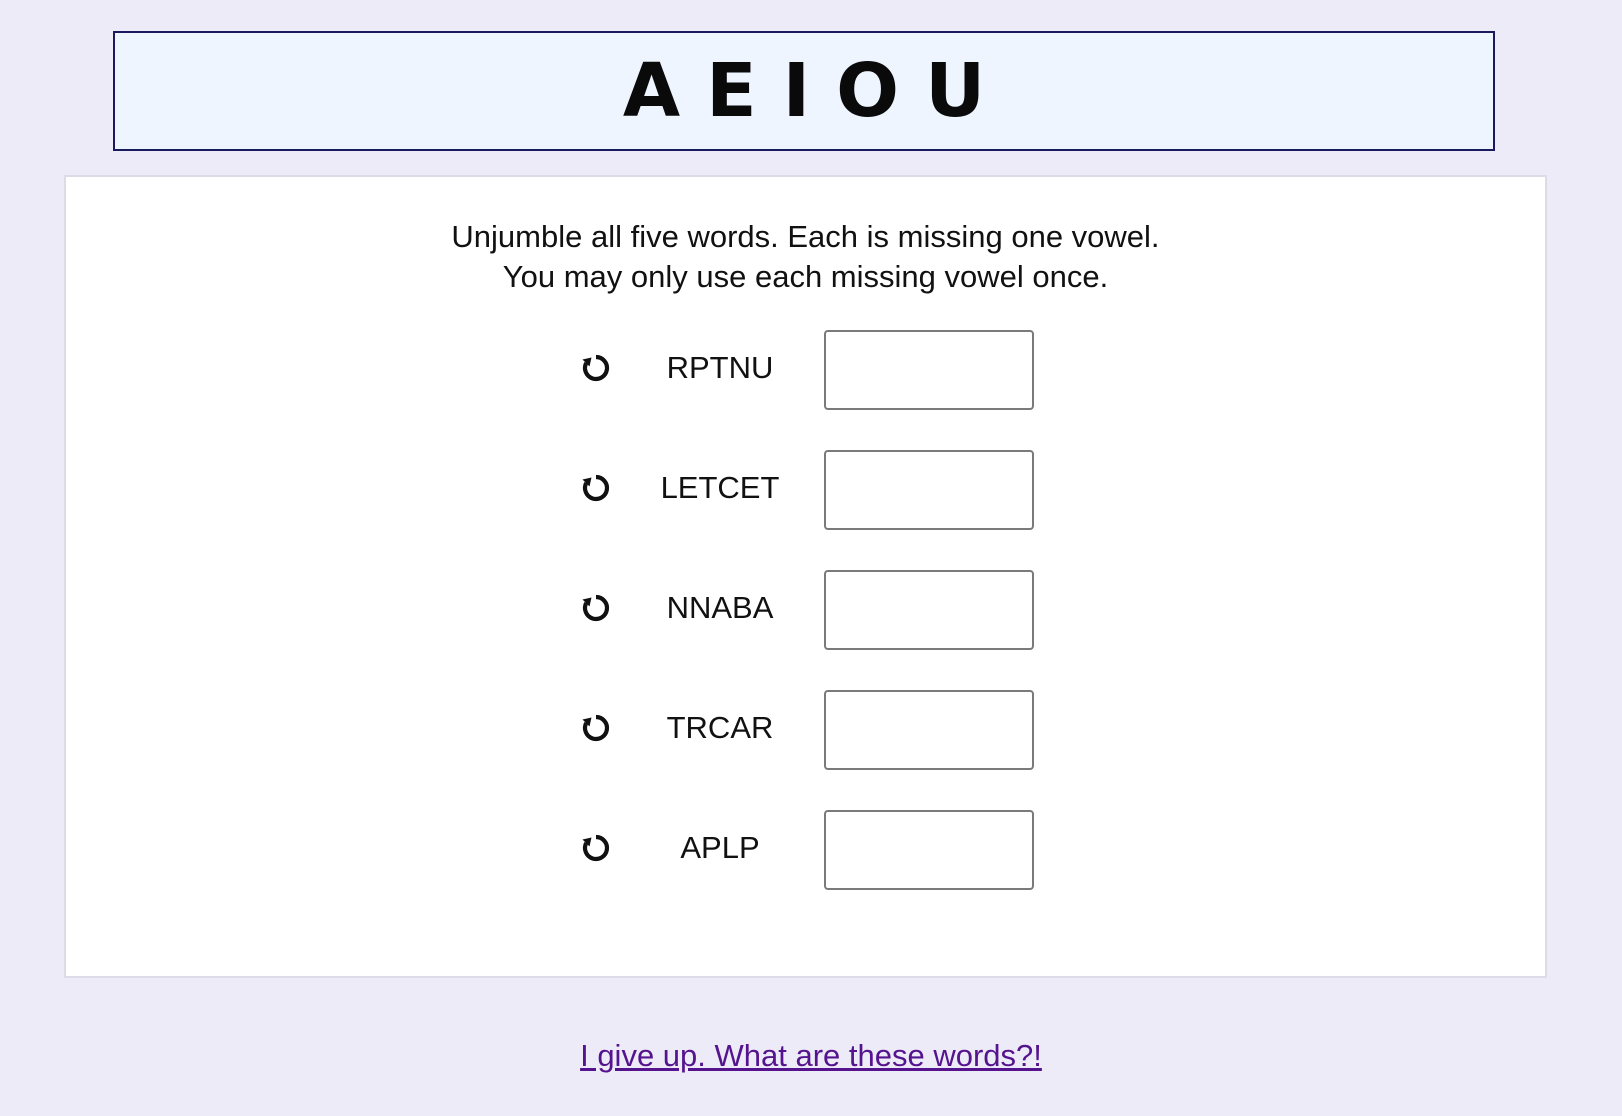 Image resolution: width=1622 pixels, height=1116 pixels. What do you see at coordinates (720, 847) in the screenshot?
I see `jumbled-word: APLP` at bounding box center [720, 847].